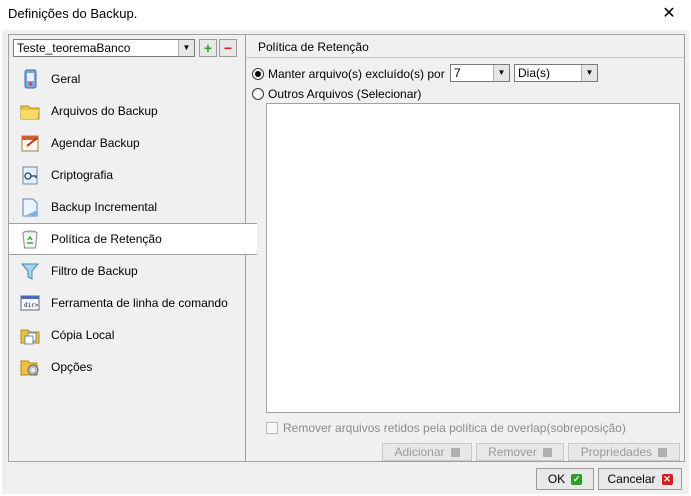 The image size is (691, 496). What do you see at coordinates (127, 143) in the screenshot?
I see `nav-item-agendar: Agendar Backup` at bounding box center [127, 143].